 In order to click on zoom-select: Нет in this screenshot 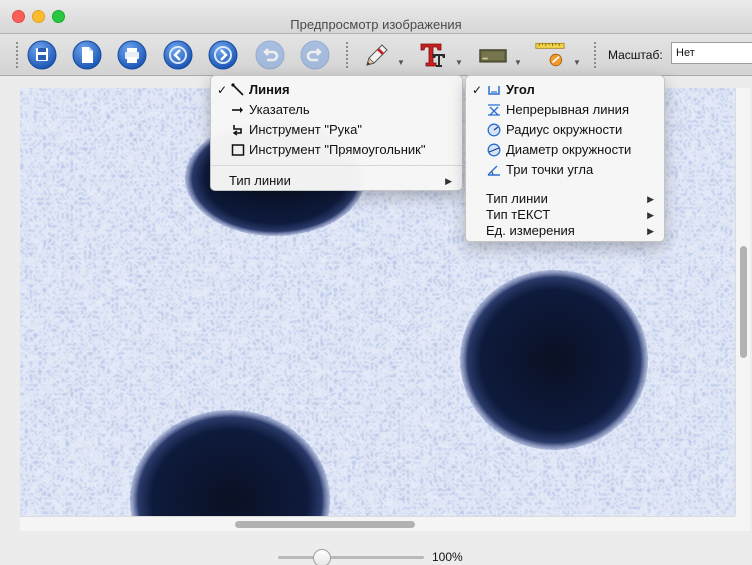, I will do `click(711, 53)`.